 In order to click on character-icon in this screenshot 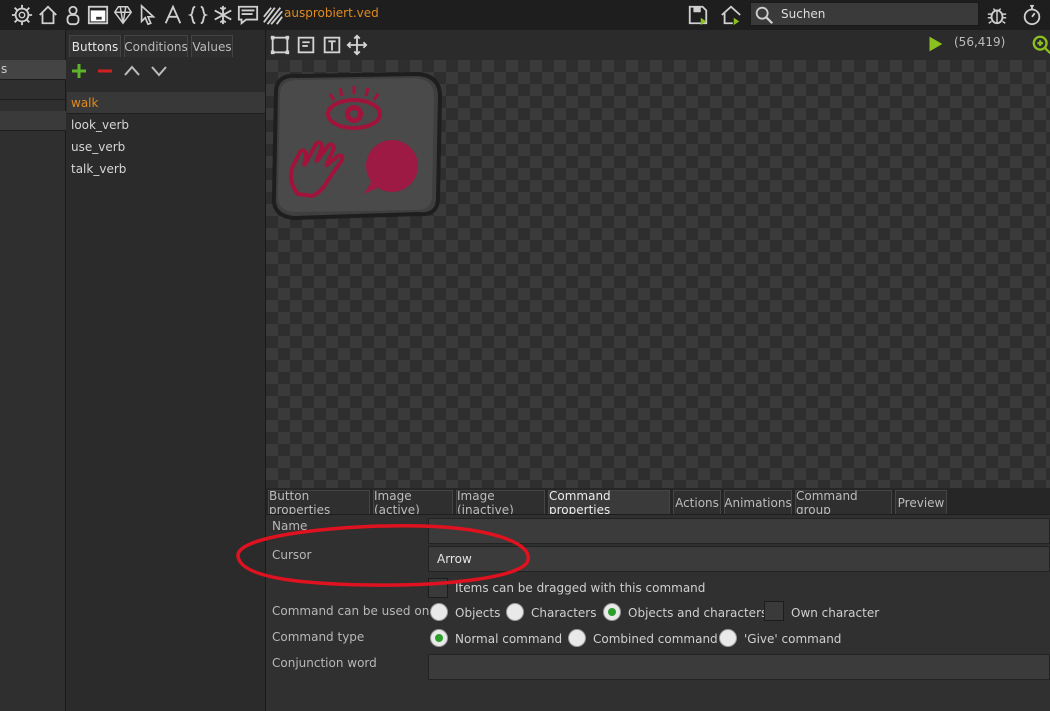, I will do `click(73, 15)`.